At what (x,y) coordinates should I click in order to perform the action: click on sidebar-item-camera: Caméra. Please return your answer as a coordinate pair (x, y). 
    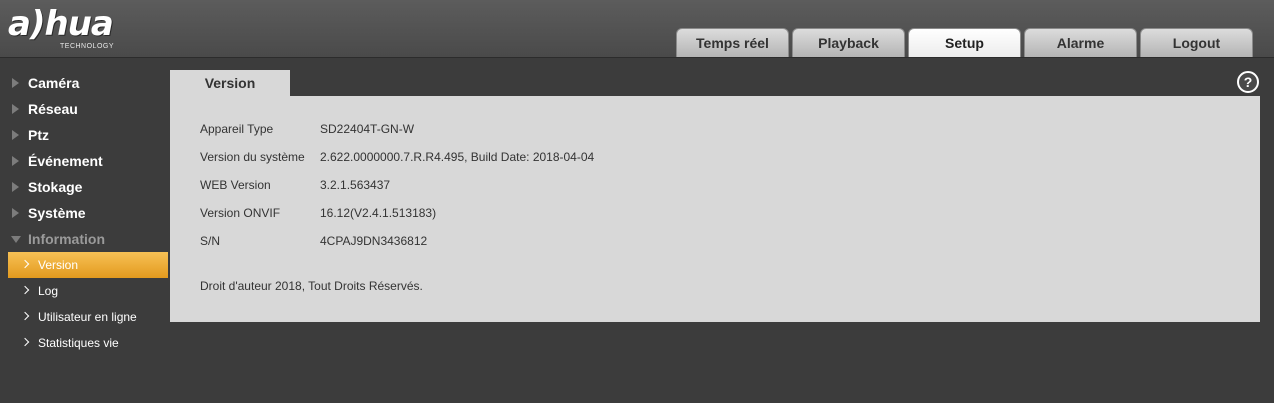
    Looking at the image, I should click on (85, 83).